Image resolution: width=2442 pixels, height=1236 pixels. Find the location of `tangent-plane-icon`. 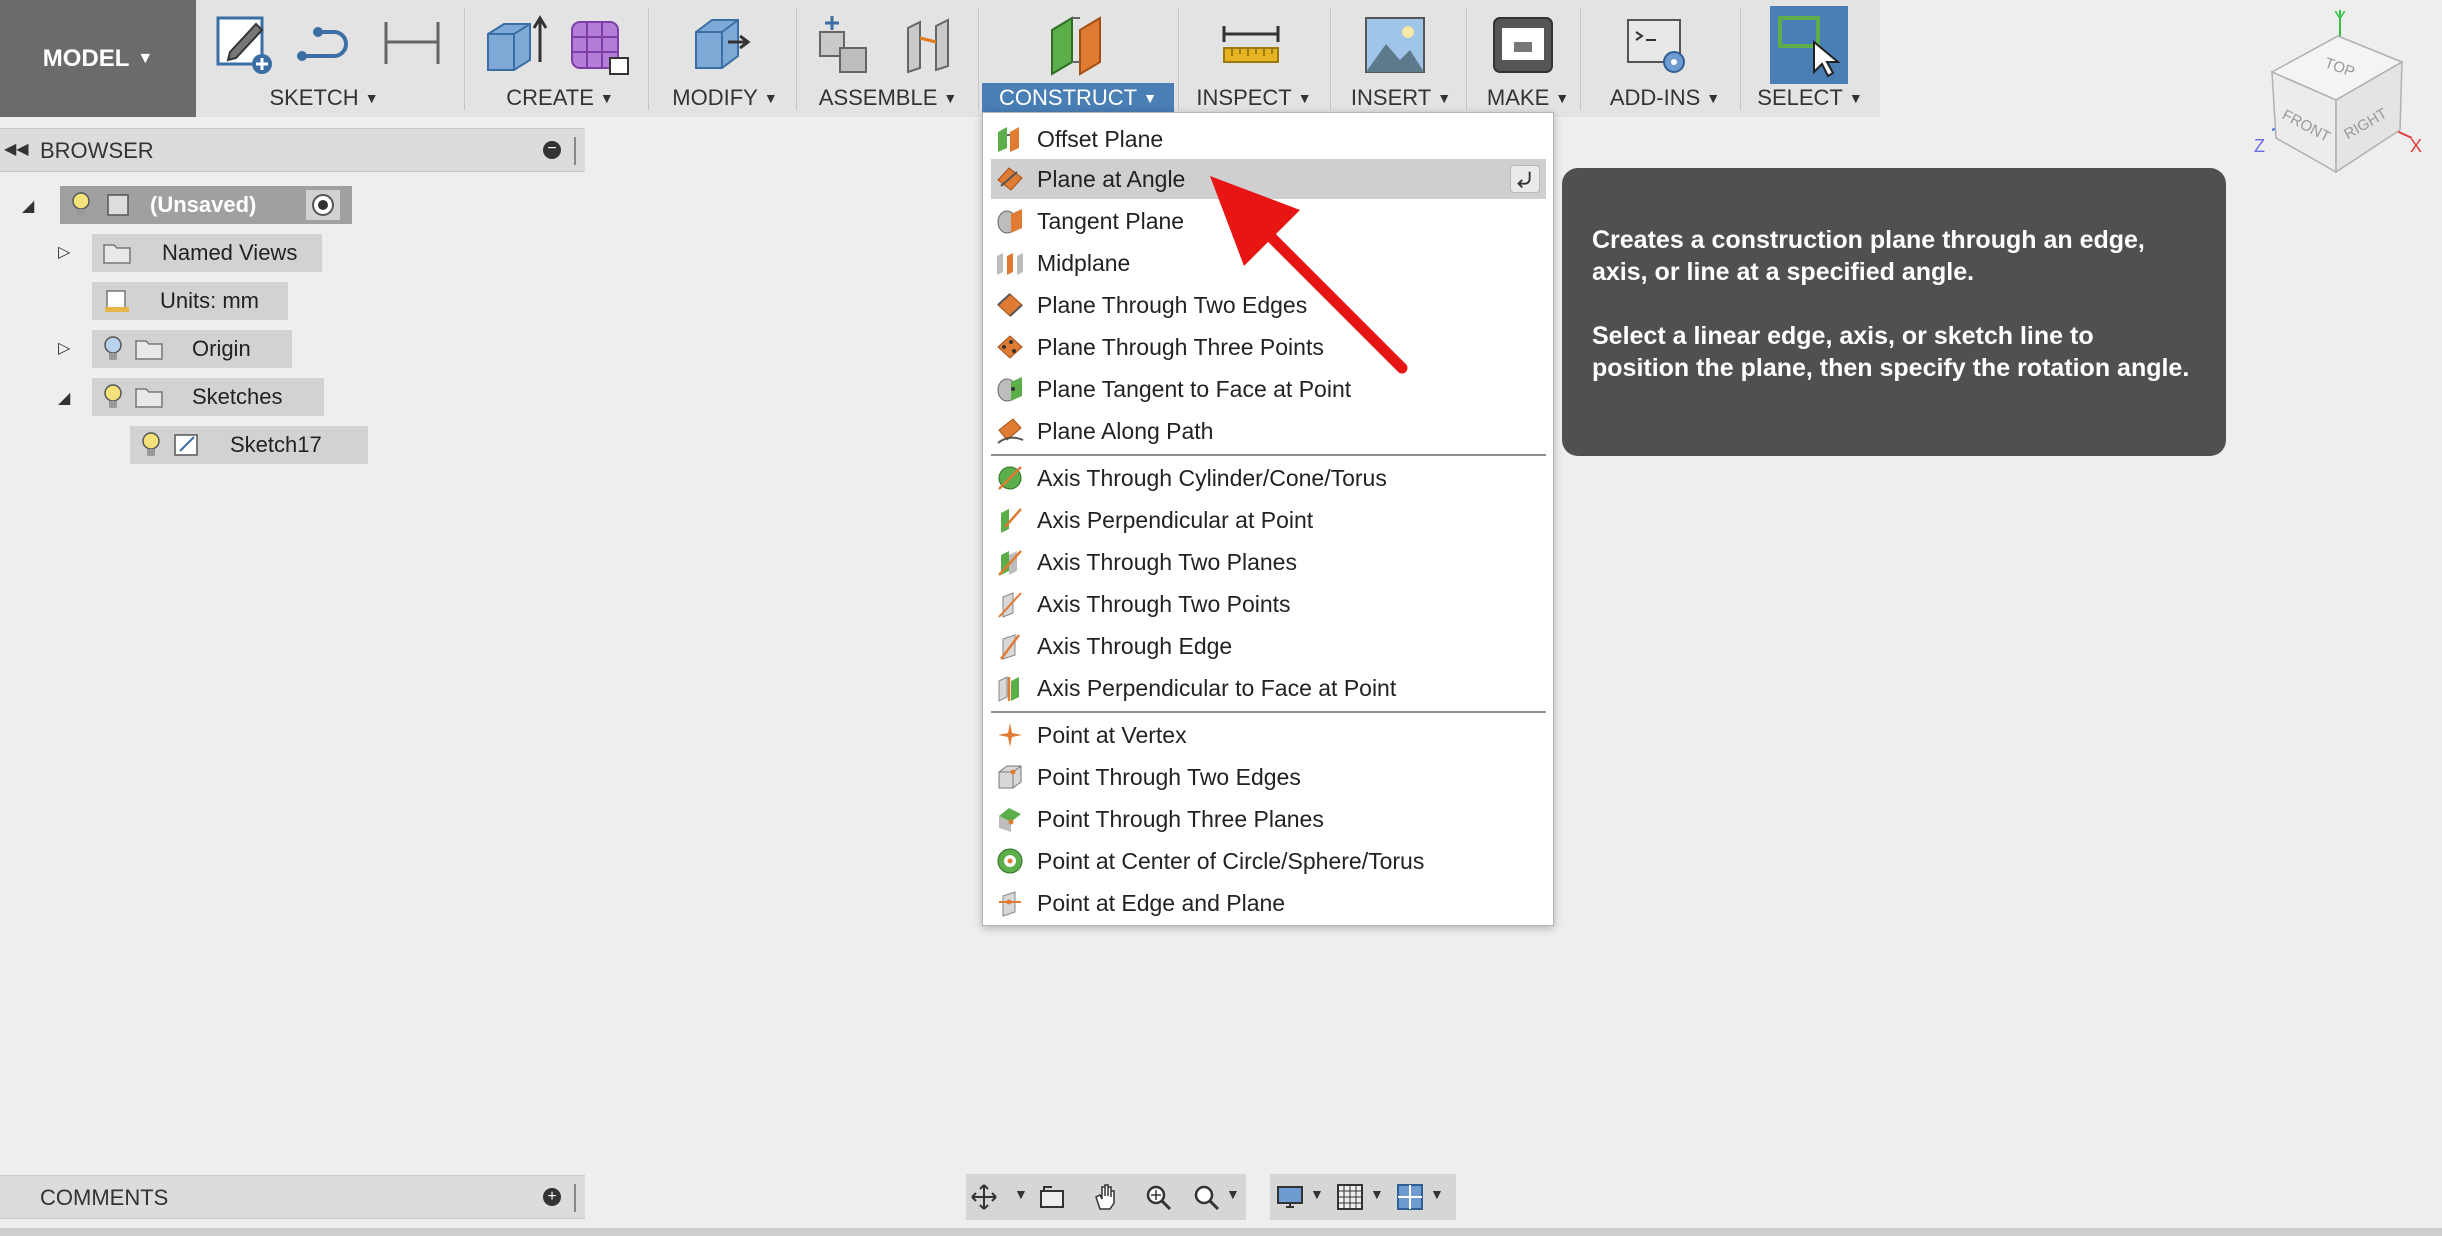

tangent-plane-icon is located at coordinates (1009, 221).